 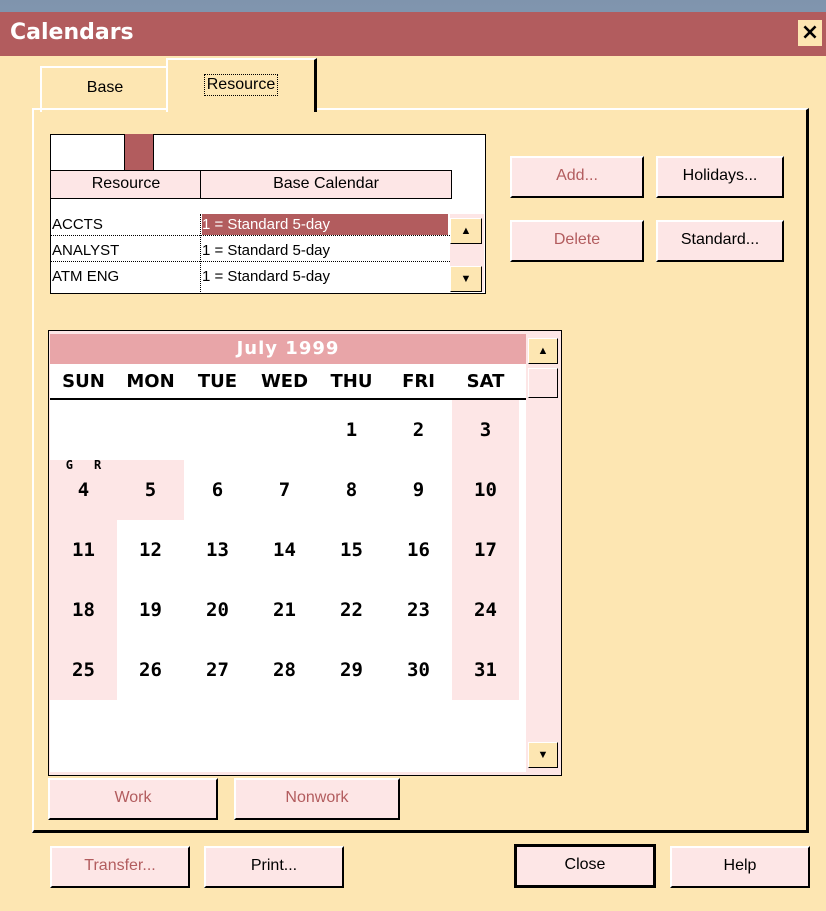 I want to click on weekday-label: FRI, so click(x=418, y=381).